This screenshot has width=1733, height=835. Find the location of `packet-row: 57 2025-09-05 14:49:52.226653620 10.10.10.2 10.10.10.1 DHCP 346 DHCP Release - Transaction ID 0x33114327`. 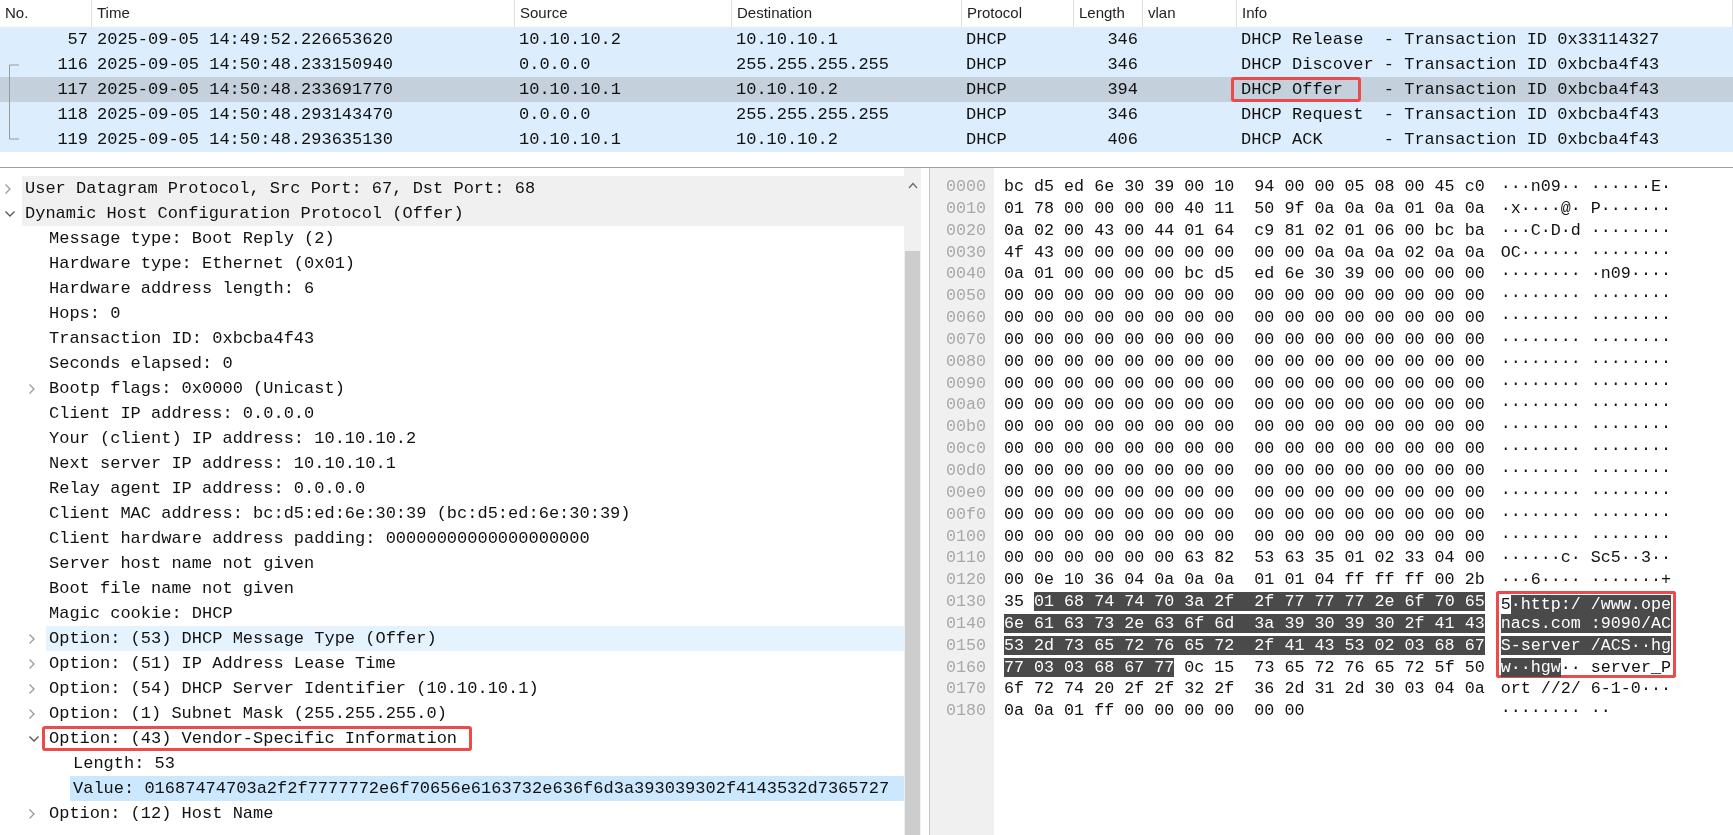

packet-row: 57 2025-09-05 14:49:52.226653620 10.10.10.2 10.10.10.1 DHCP 346 DHCP Release - Transaction ID 0x33114327 is located at coordinates (866, 39).